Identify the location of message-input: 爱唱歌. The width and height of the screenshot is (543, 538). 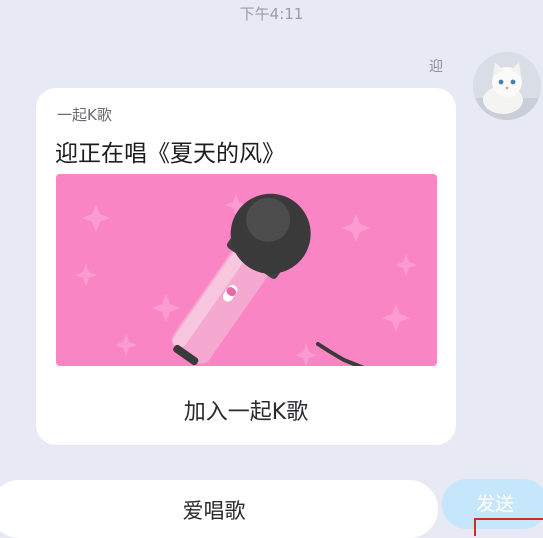
(219, 509).